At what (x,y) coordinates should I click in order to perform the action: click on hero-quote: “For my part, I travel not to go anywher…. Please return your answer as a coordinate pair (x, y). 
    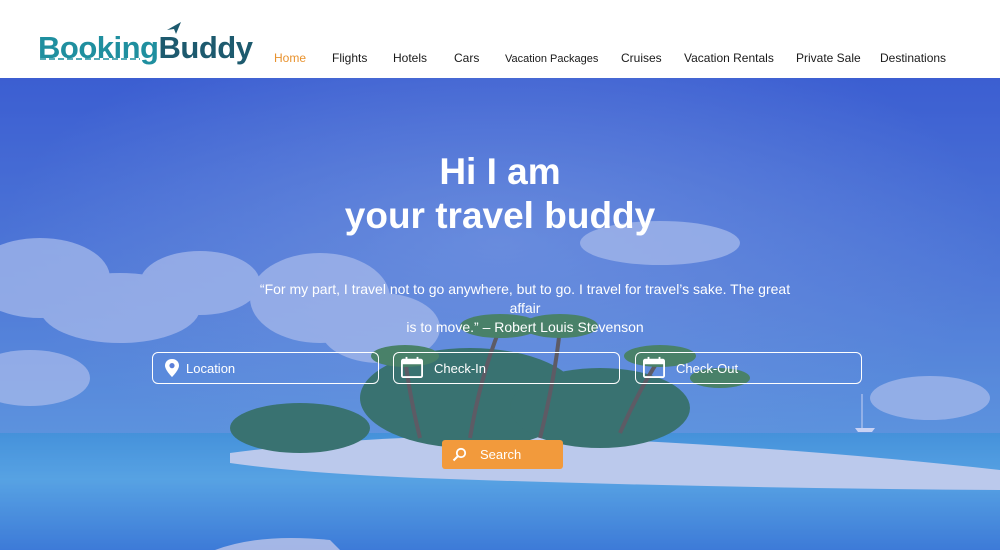
    Looking at the image, I should click on (525, 308).